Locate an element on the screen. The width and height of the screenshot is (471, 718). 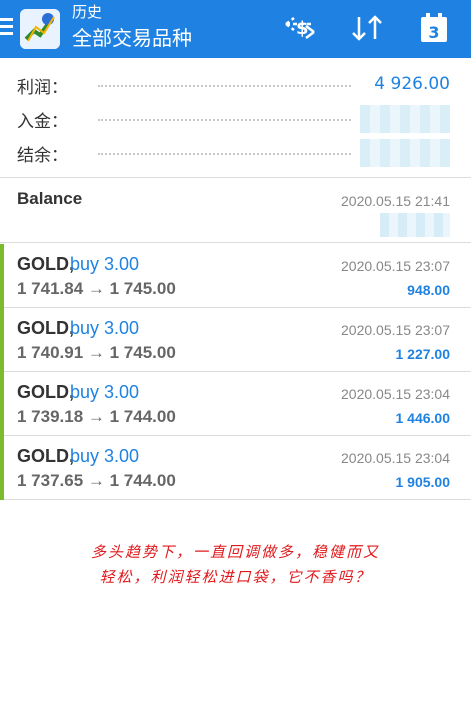
caption-line-2: 轻松，利润轻松进口袋，它不香吗？ is located at coordinates (235, 577).